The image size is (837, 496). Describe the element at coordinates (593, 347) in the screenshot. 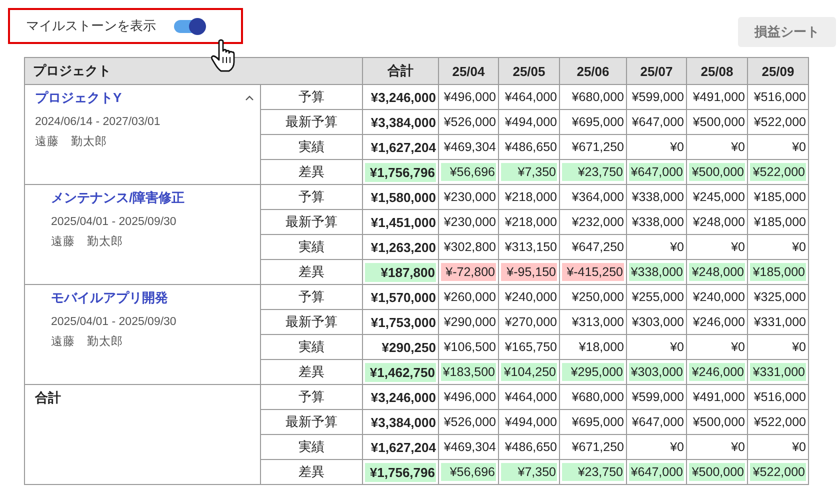

I see `table-cell: ¥18,000` at that location.